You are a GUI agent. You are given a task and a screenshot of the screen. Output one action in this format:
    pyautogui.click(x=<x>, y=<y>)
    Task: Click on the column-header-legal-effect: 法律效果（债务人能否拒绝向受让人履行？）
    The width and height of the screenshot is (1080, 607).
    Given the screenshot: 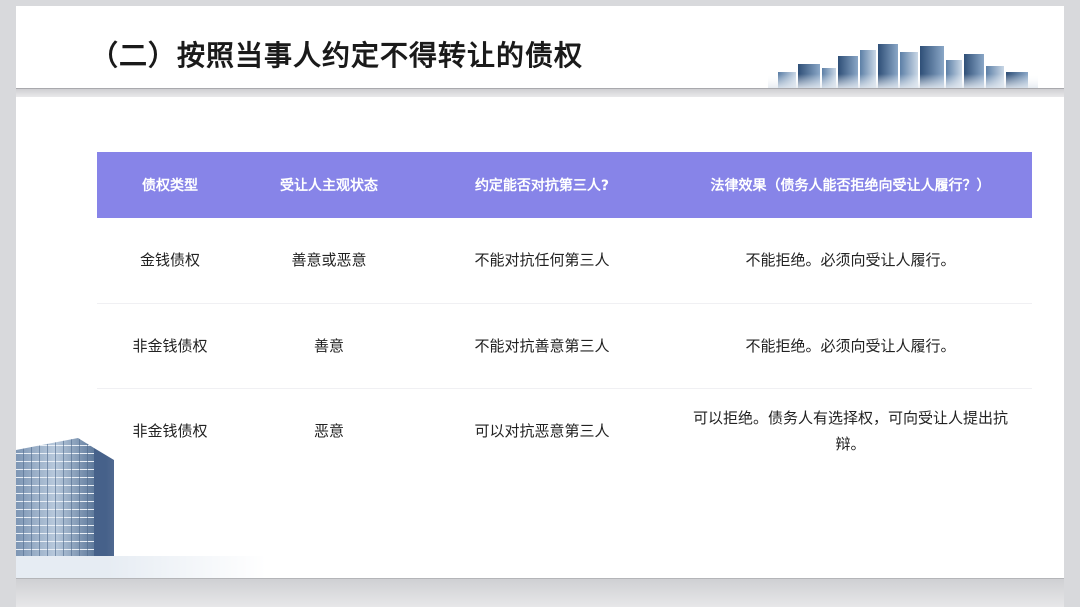 What is the action you would take?
    pyautogui.click(x=850, y=185)
    